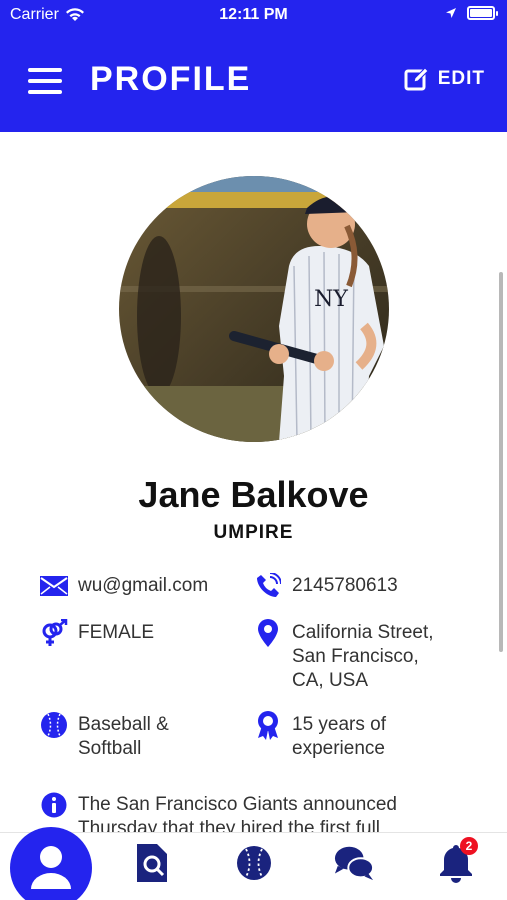  What do you see at coordinates (501, 462) in the screenshot?
I see `scrollbar` at bounding box center [501, 462].